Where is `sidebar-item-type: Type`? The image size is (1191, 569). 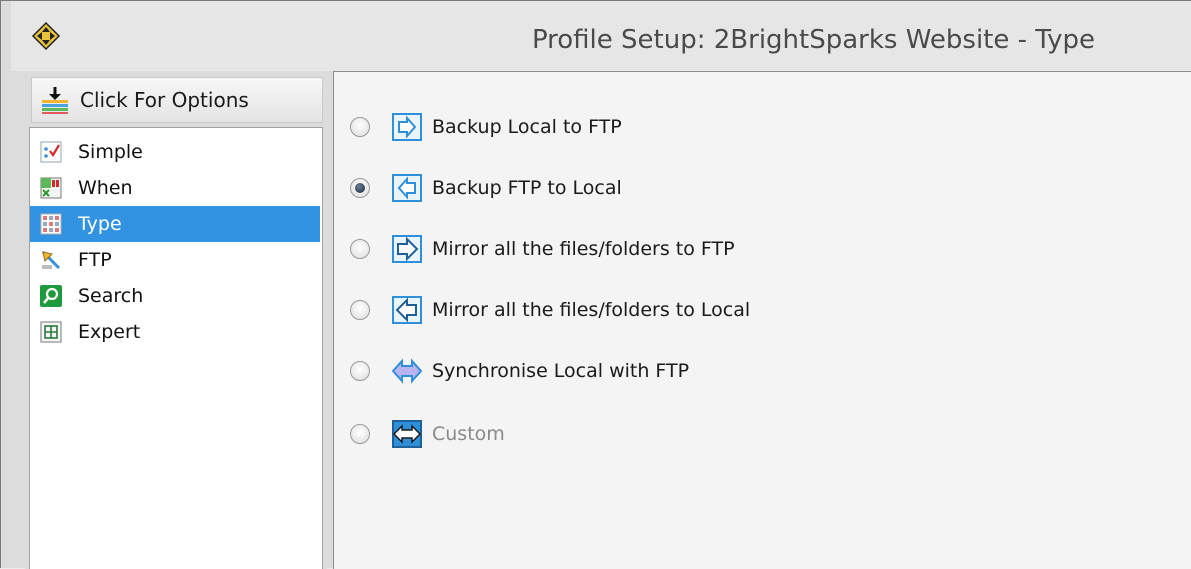
sidebar-item-type: Type is located at coordinates (175, 224).